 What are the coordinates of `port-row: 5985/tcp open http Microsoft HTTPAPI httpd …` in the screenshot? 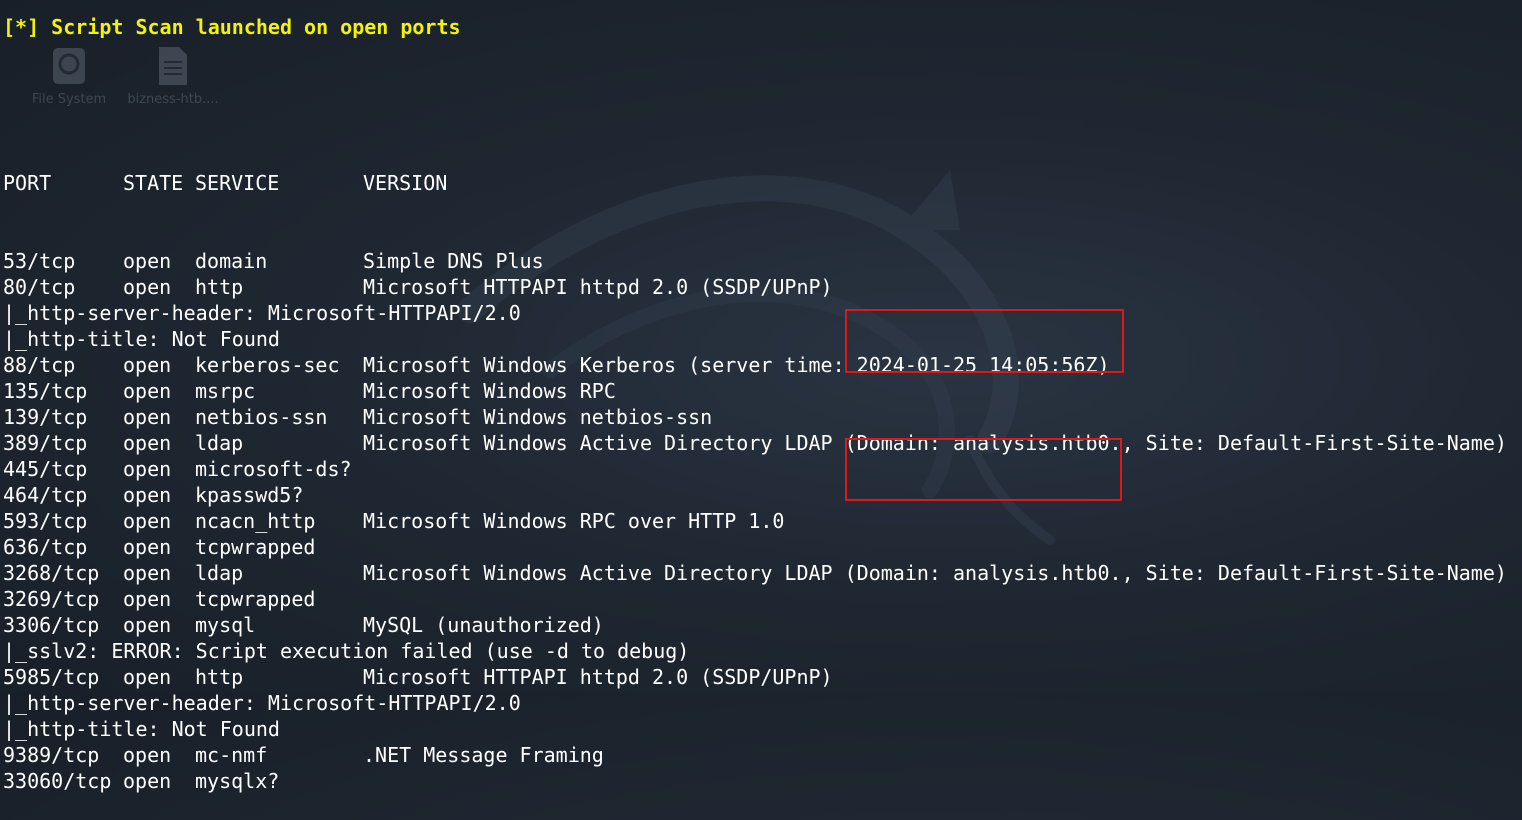 It's located at (755, 677).